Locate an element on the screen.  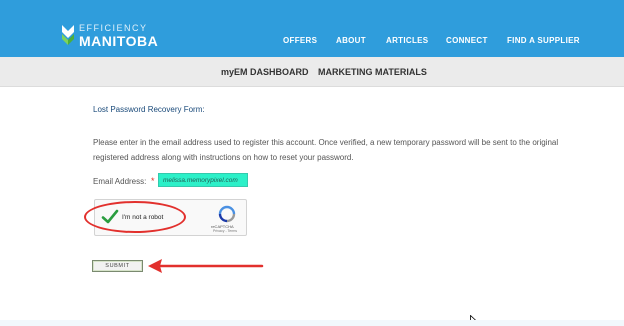
nav-connect: CONNECT is located at coordinates (467, 40).